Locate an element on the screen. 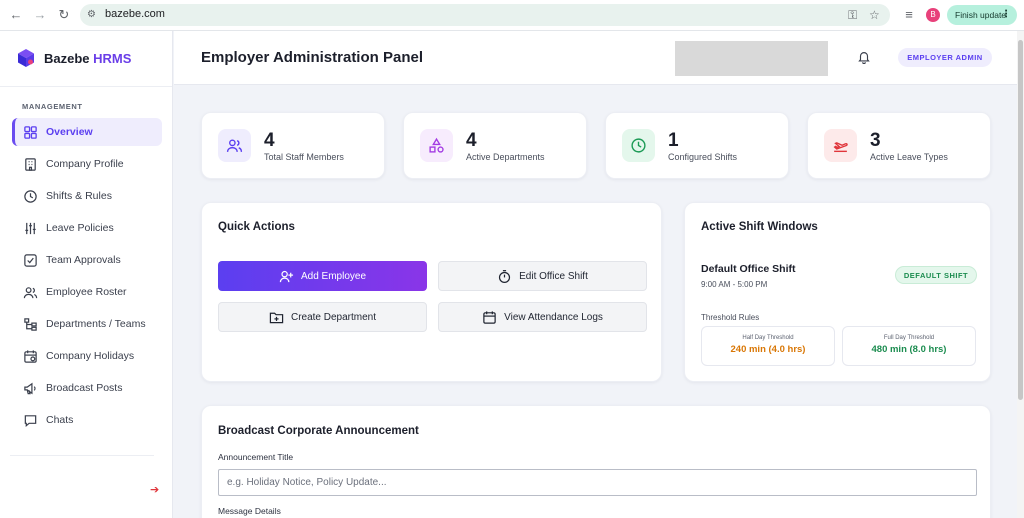 Image resolution: width=1024 pixels, height=518 pixels. finish-update-label: Finish update is located at coordinates (981, 15).